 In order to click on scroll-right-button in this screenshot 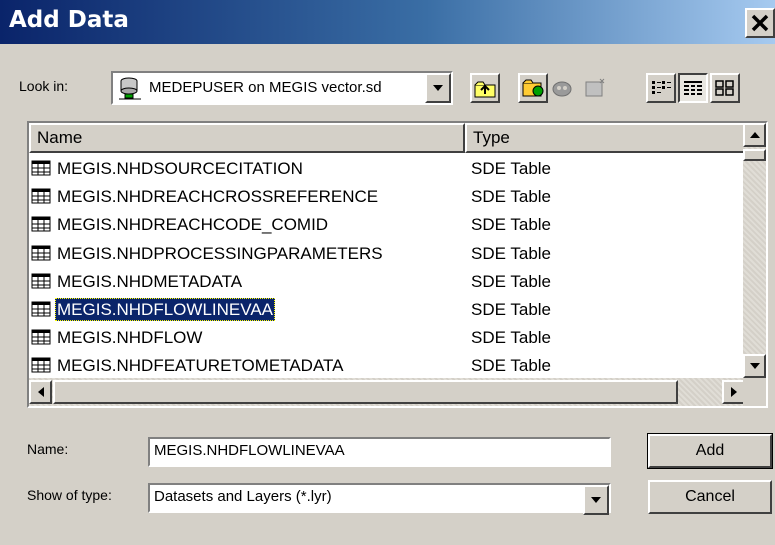, I will do `click(733, 392)`.